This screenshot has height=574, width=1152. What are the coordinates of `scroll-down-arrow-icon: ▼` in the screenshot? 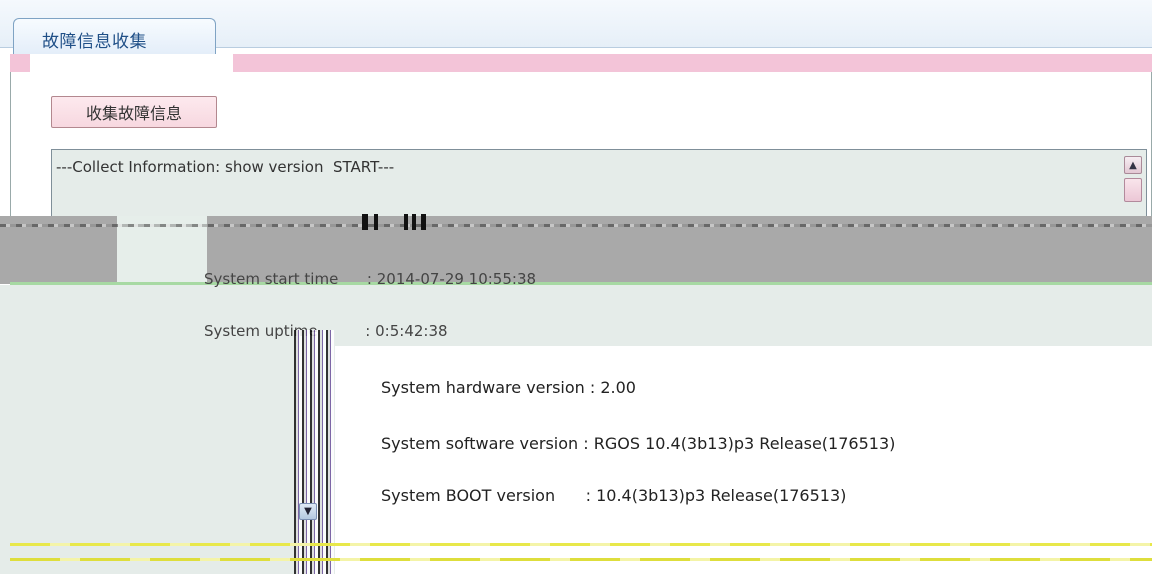 It's located at (308, 511).